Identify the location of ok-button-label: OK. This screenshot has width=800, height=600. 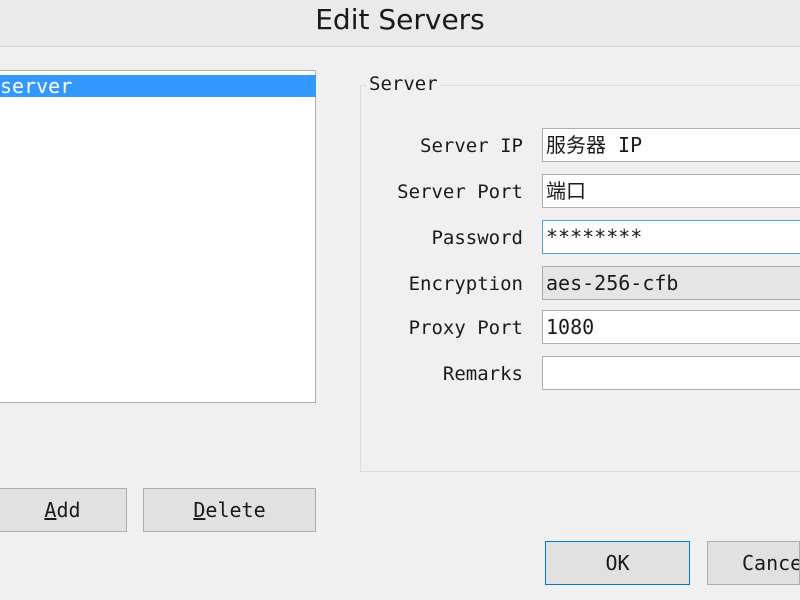
(617, 563).